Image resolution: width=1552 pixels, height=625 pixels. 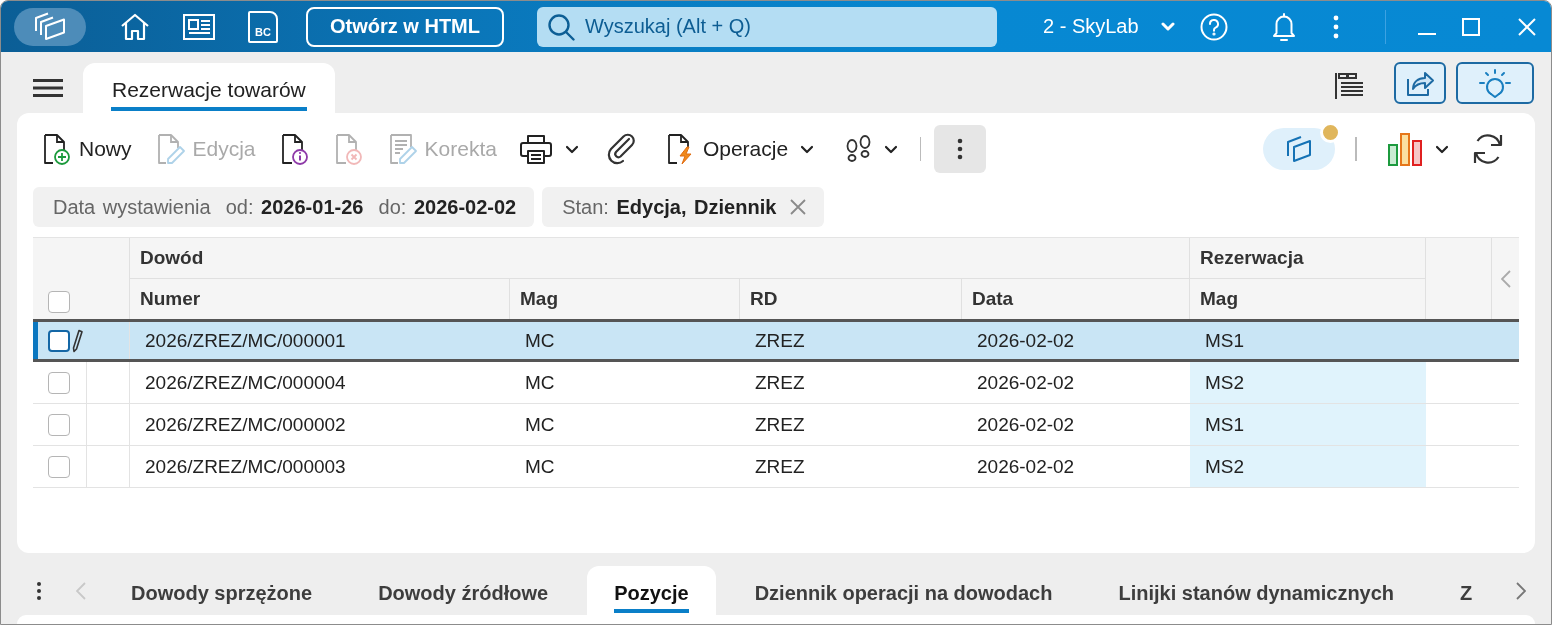 I want to click on filter-chip: Data wystawienia od: 2026-01-26 do: 2026-02-02, so click(x=284, y=207).